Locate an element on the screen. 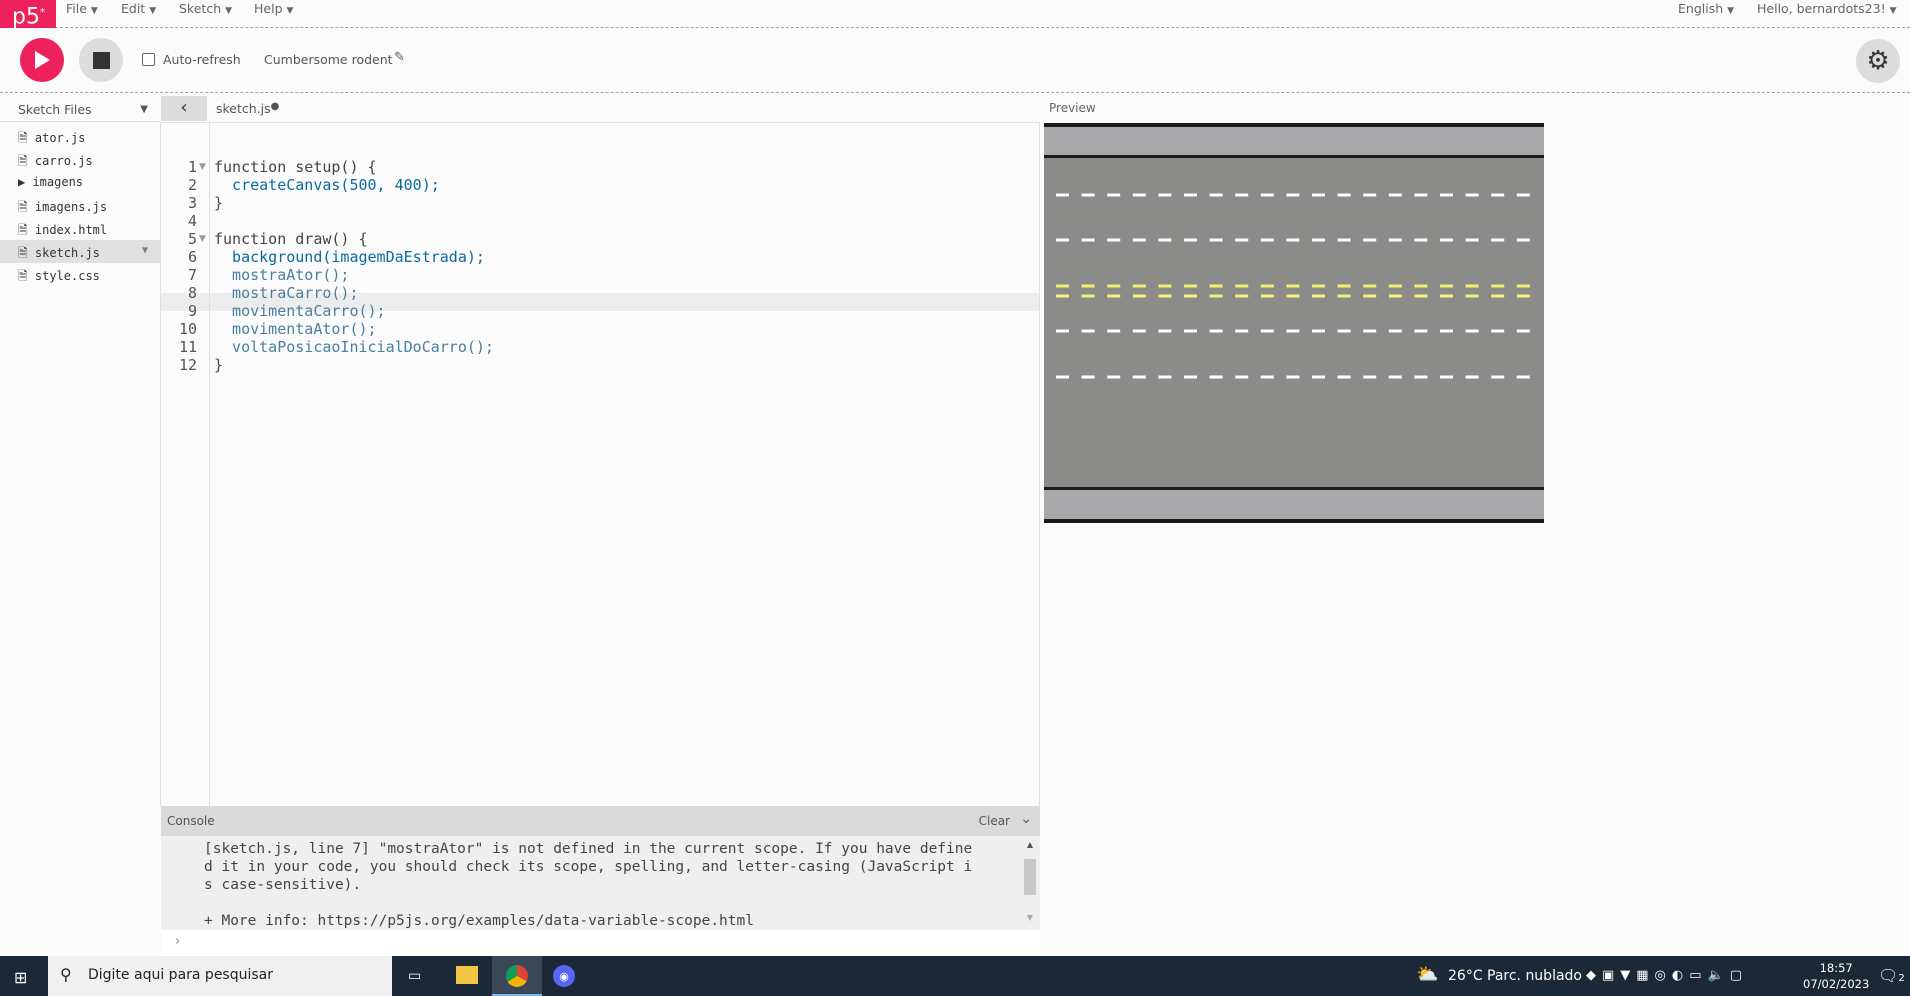 The image size is (1910, 996). weather-temp: 26°C is located at coordinates (1465, 976).